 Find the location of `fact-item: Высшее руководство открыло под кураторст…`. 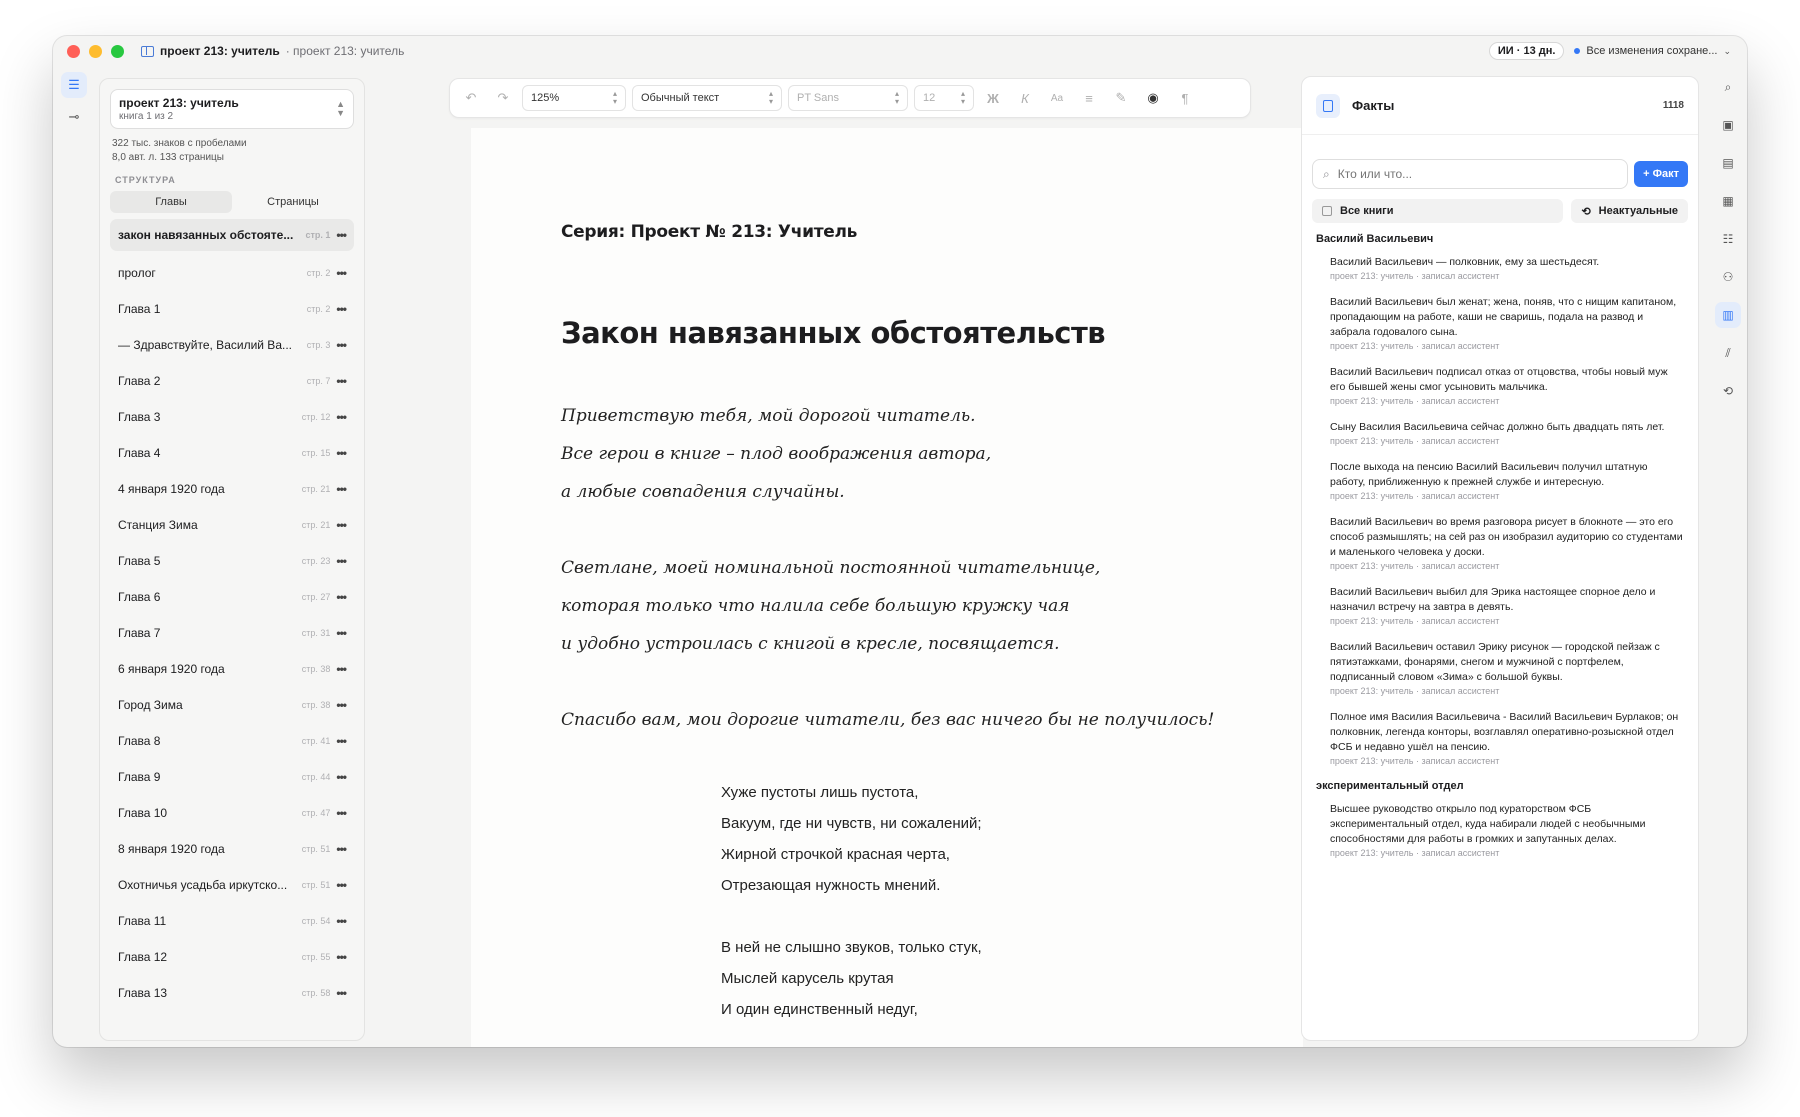

fact-item: Высшее руководство открыло под кураторст… is located at coordinates (1500, 830).